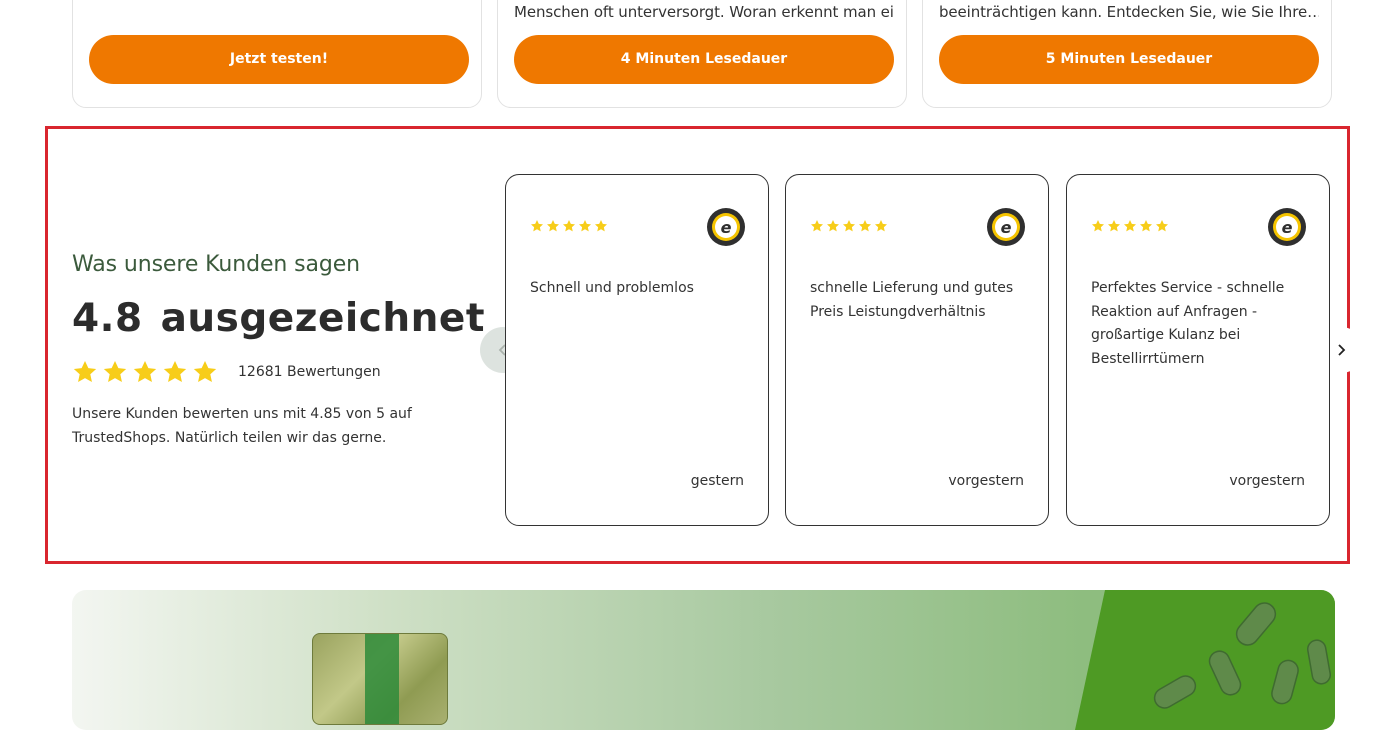 Image resolution: width=1400 pixels, height=730 pixels. What do you see at coordinates (717, 481) in the screenshot?
I see `review-date: gestern` at bounding box center [717, 481].